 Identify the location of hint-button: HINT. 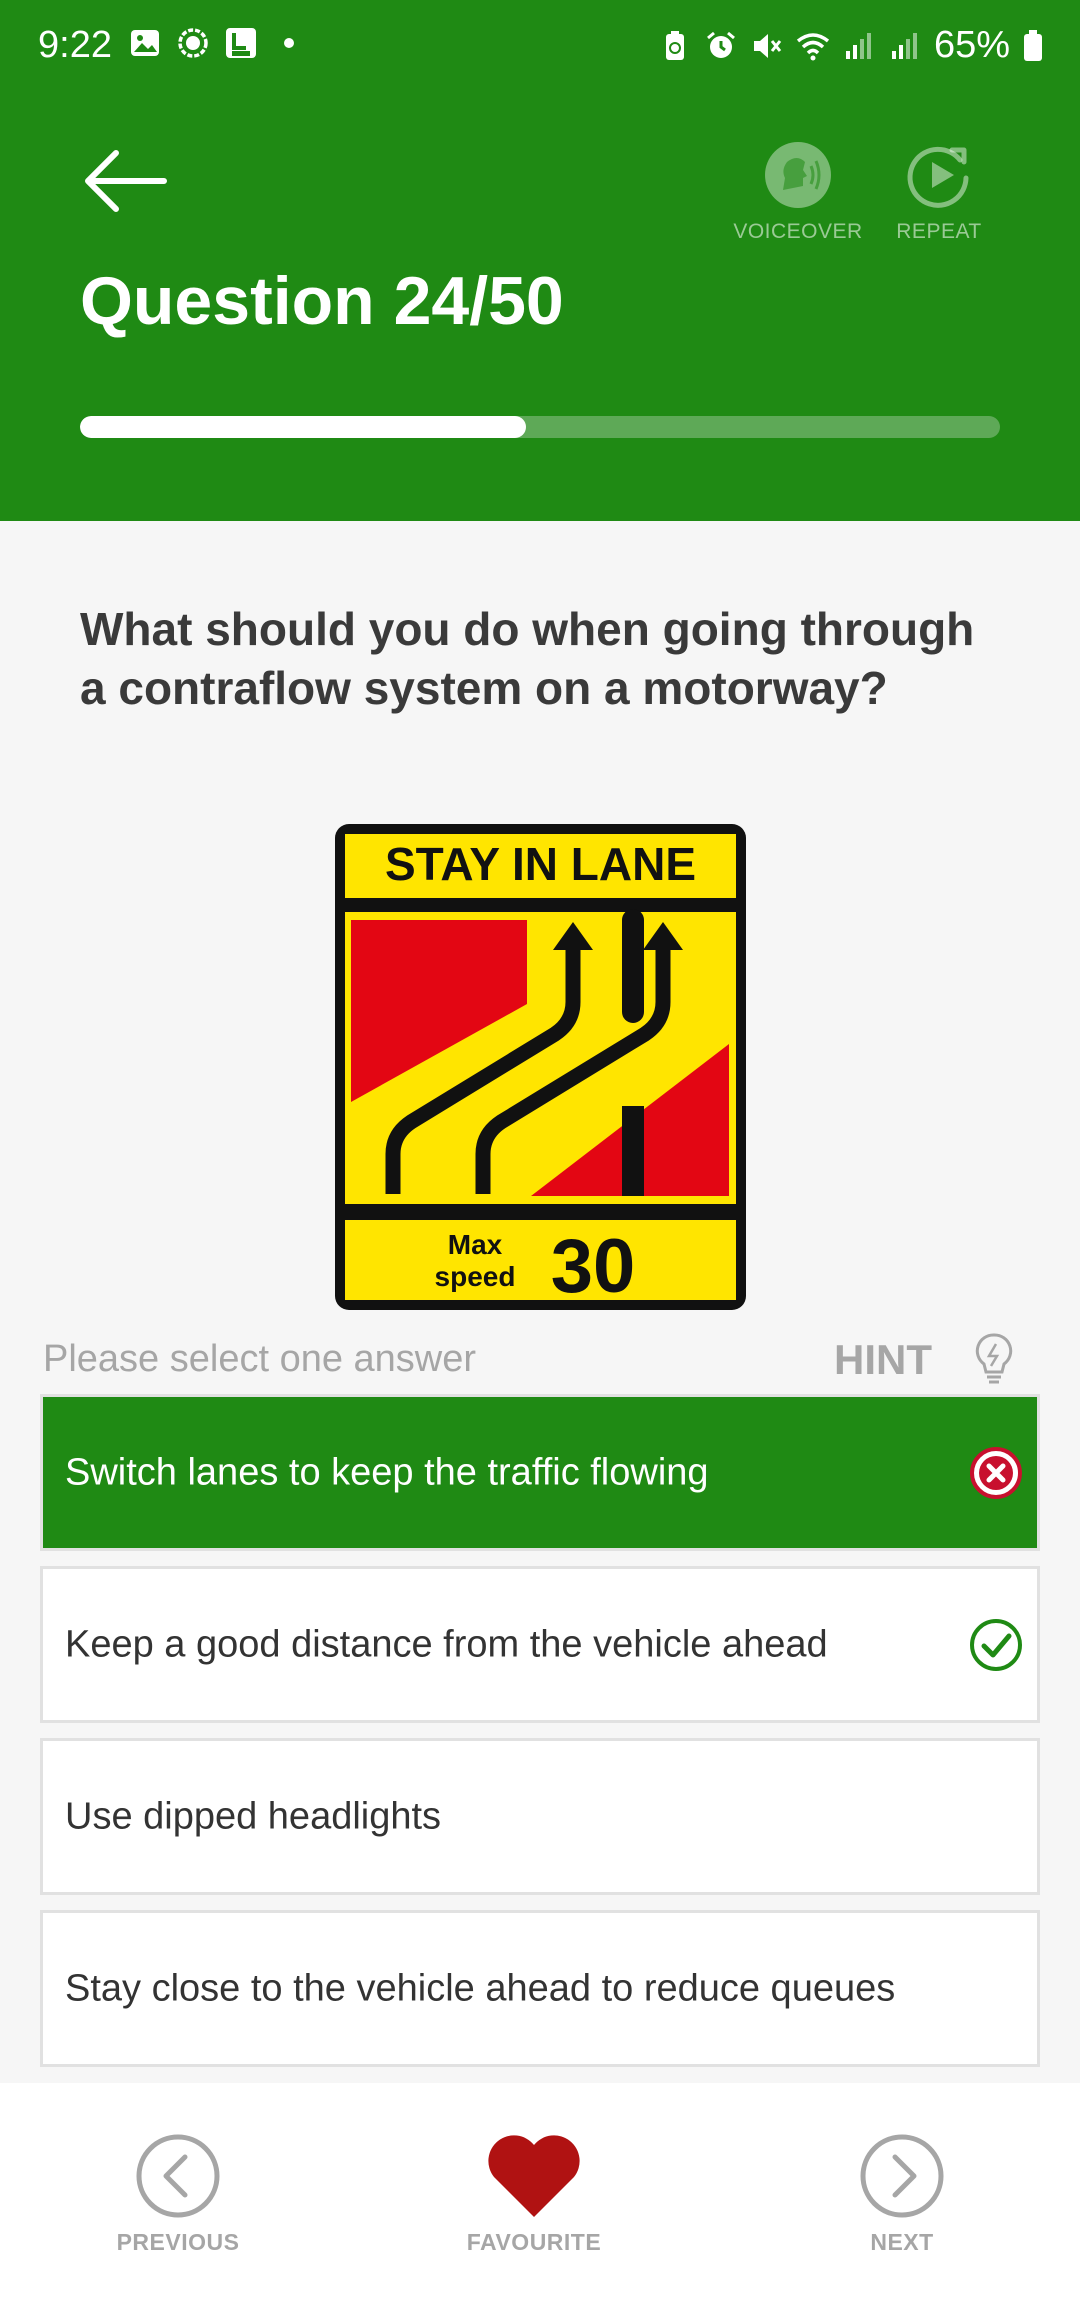
(924, 1360).